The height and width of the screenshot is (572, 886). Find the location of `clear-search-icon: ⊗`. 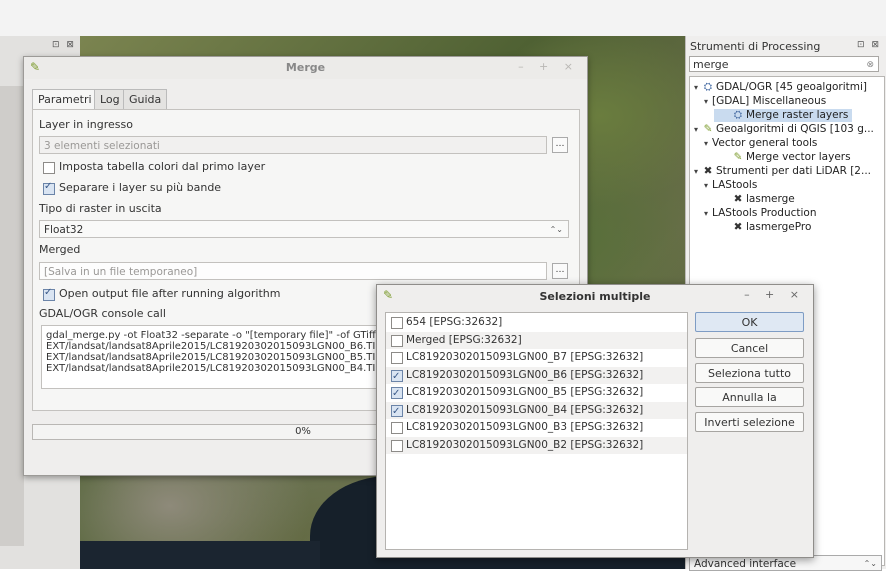

clear-search-icon: ⊗ is located at coordinates (870, 65).